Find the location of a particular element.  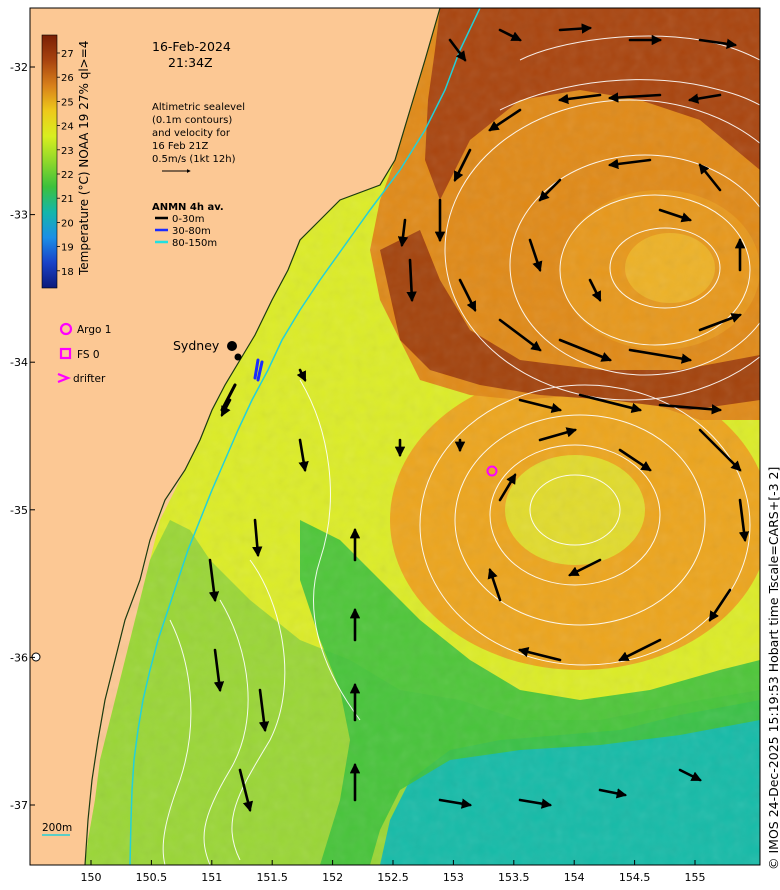

map-time: 21:34Z is located at coordinates (190, 62).